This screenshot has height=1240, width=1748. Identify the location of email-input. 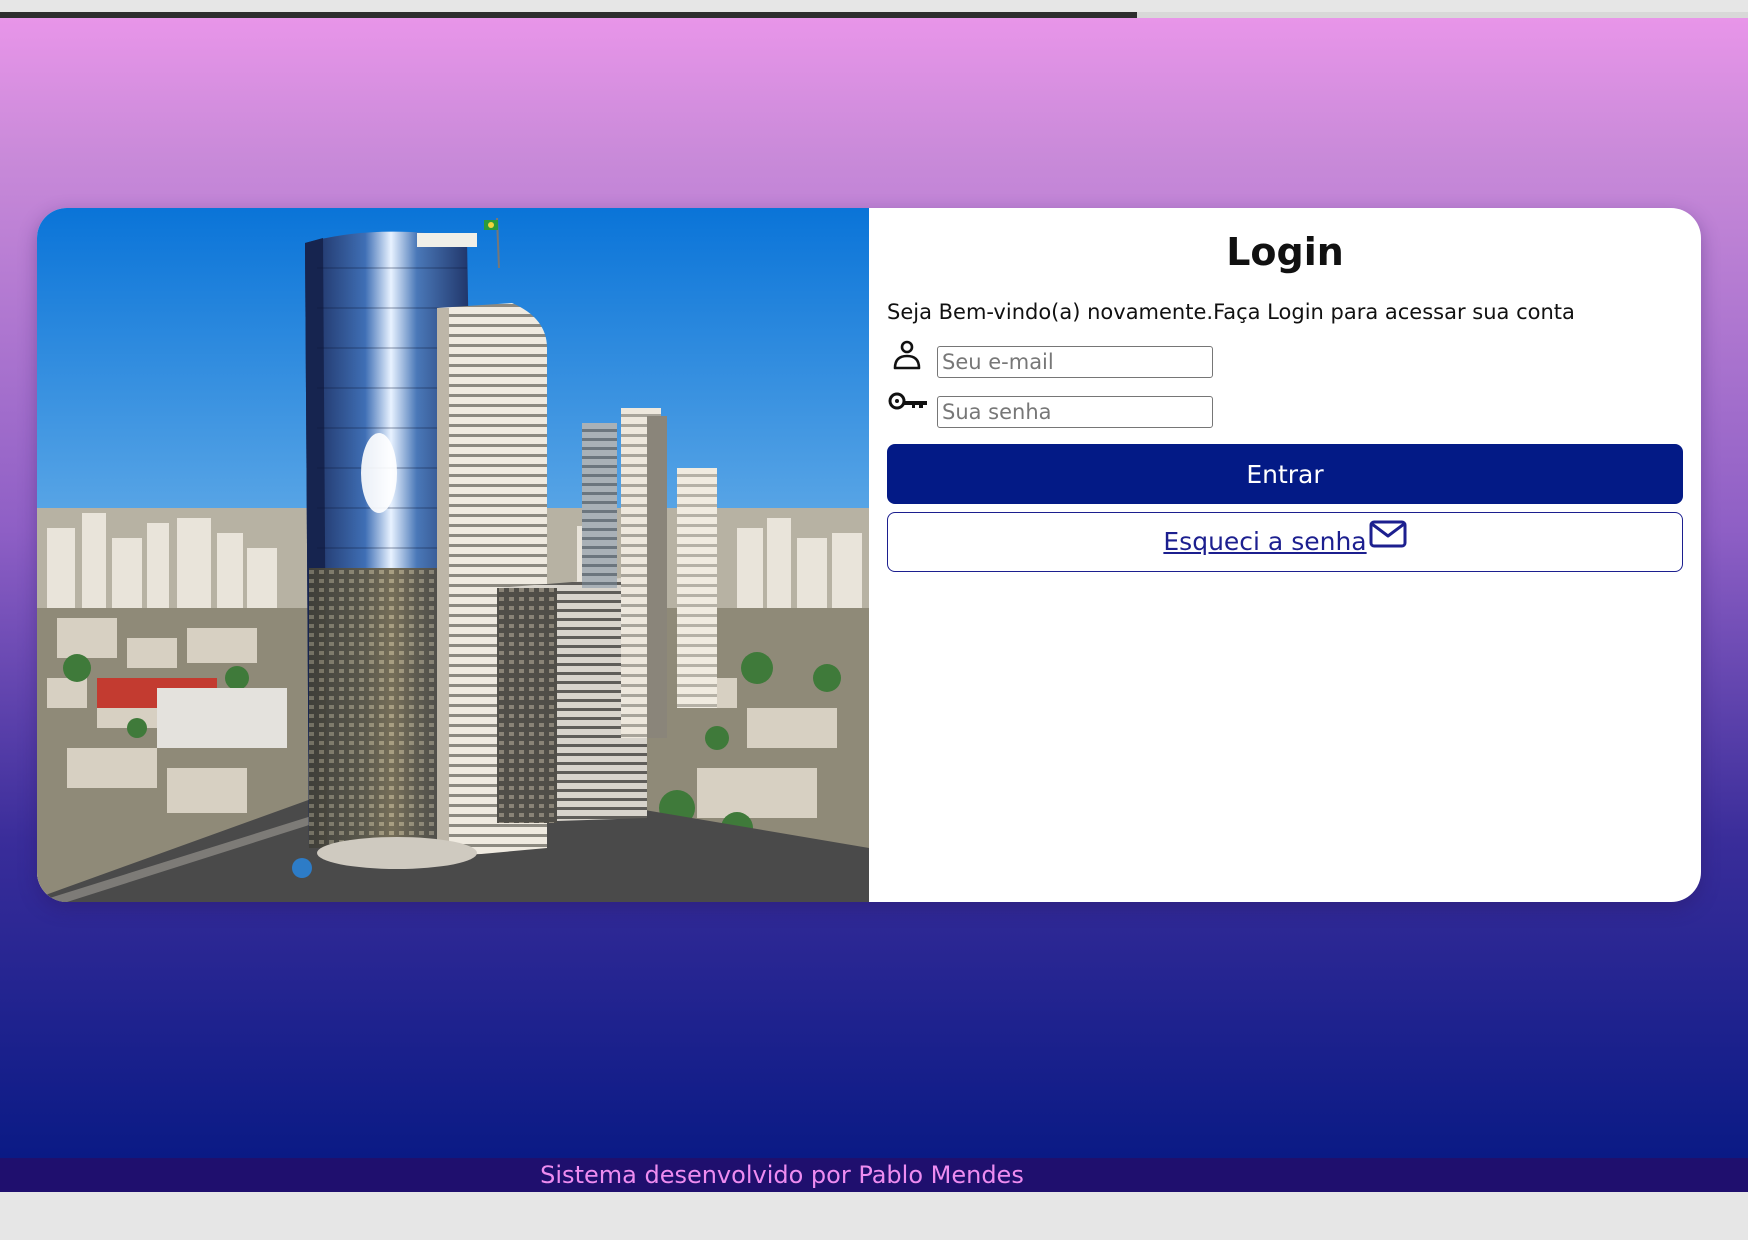
(1075, 362).